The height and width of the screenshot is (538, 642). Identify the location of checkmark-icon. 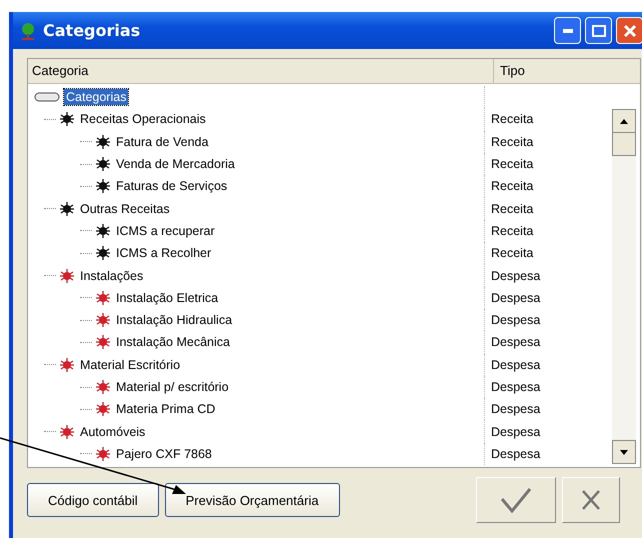
(516, 500).